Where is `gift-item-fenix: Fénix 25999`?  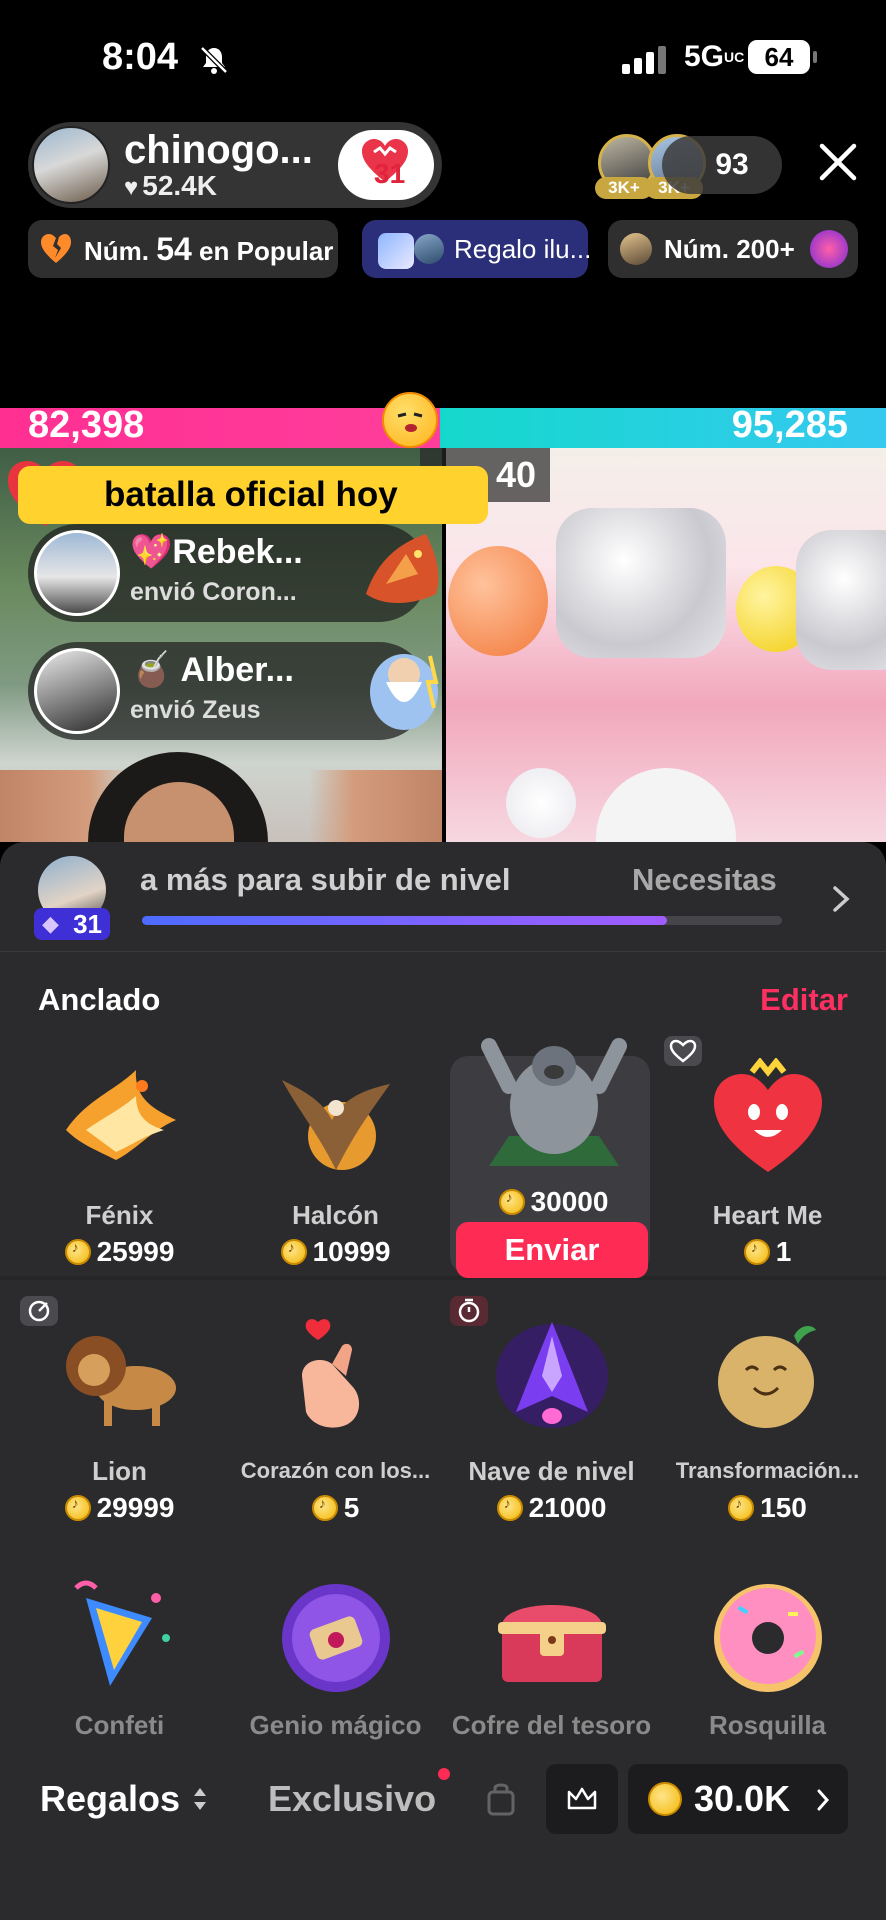 gift-item-fenix: Fénix 25999 is located at coordinates (119, 1161).